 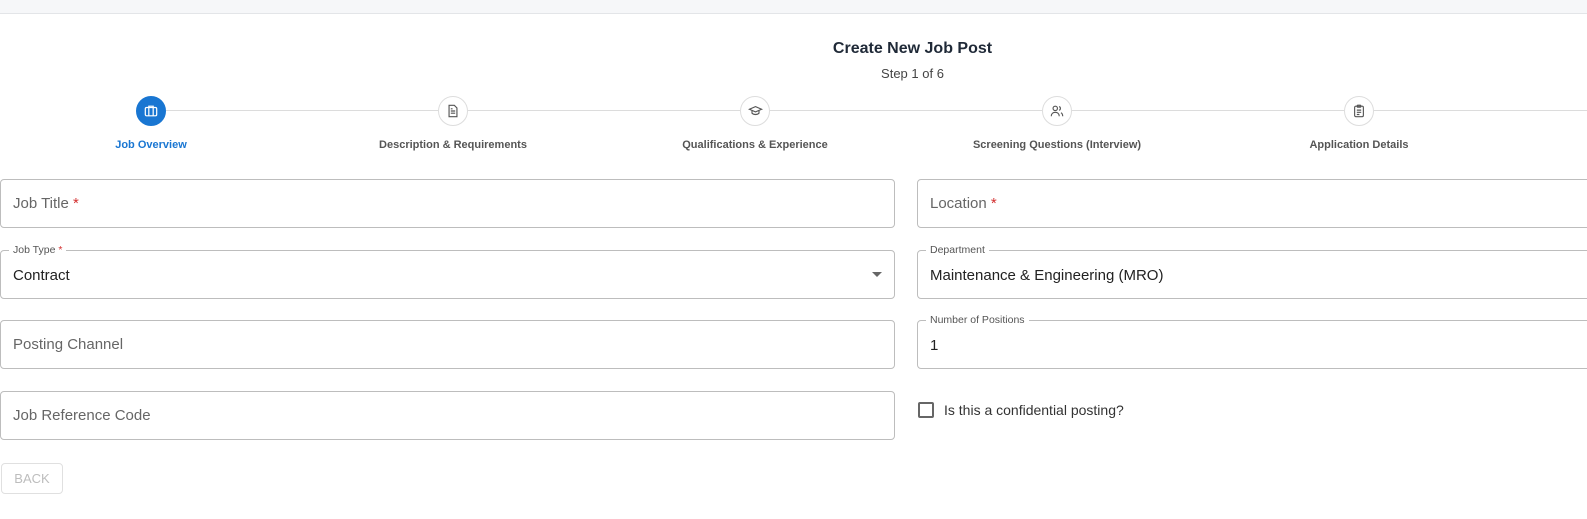 I want to click on document-icon, so click(x=453, y=111).